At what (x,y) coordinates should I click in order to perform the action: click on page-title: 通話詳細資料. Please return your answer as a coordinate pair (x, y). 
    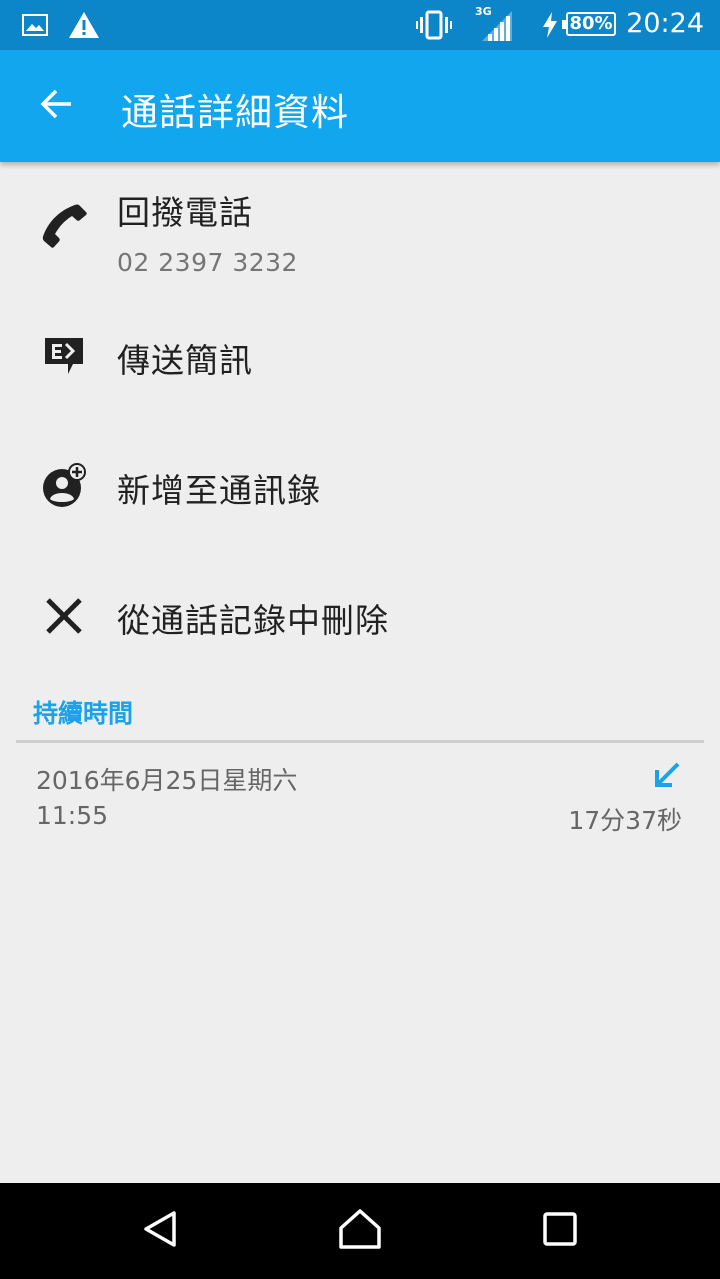
    Looking at the image, I should click on (235, 112).